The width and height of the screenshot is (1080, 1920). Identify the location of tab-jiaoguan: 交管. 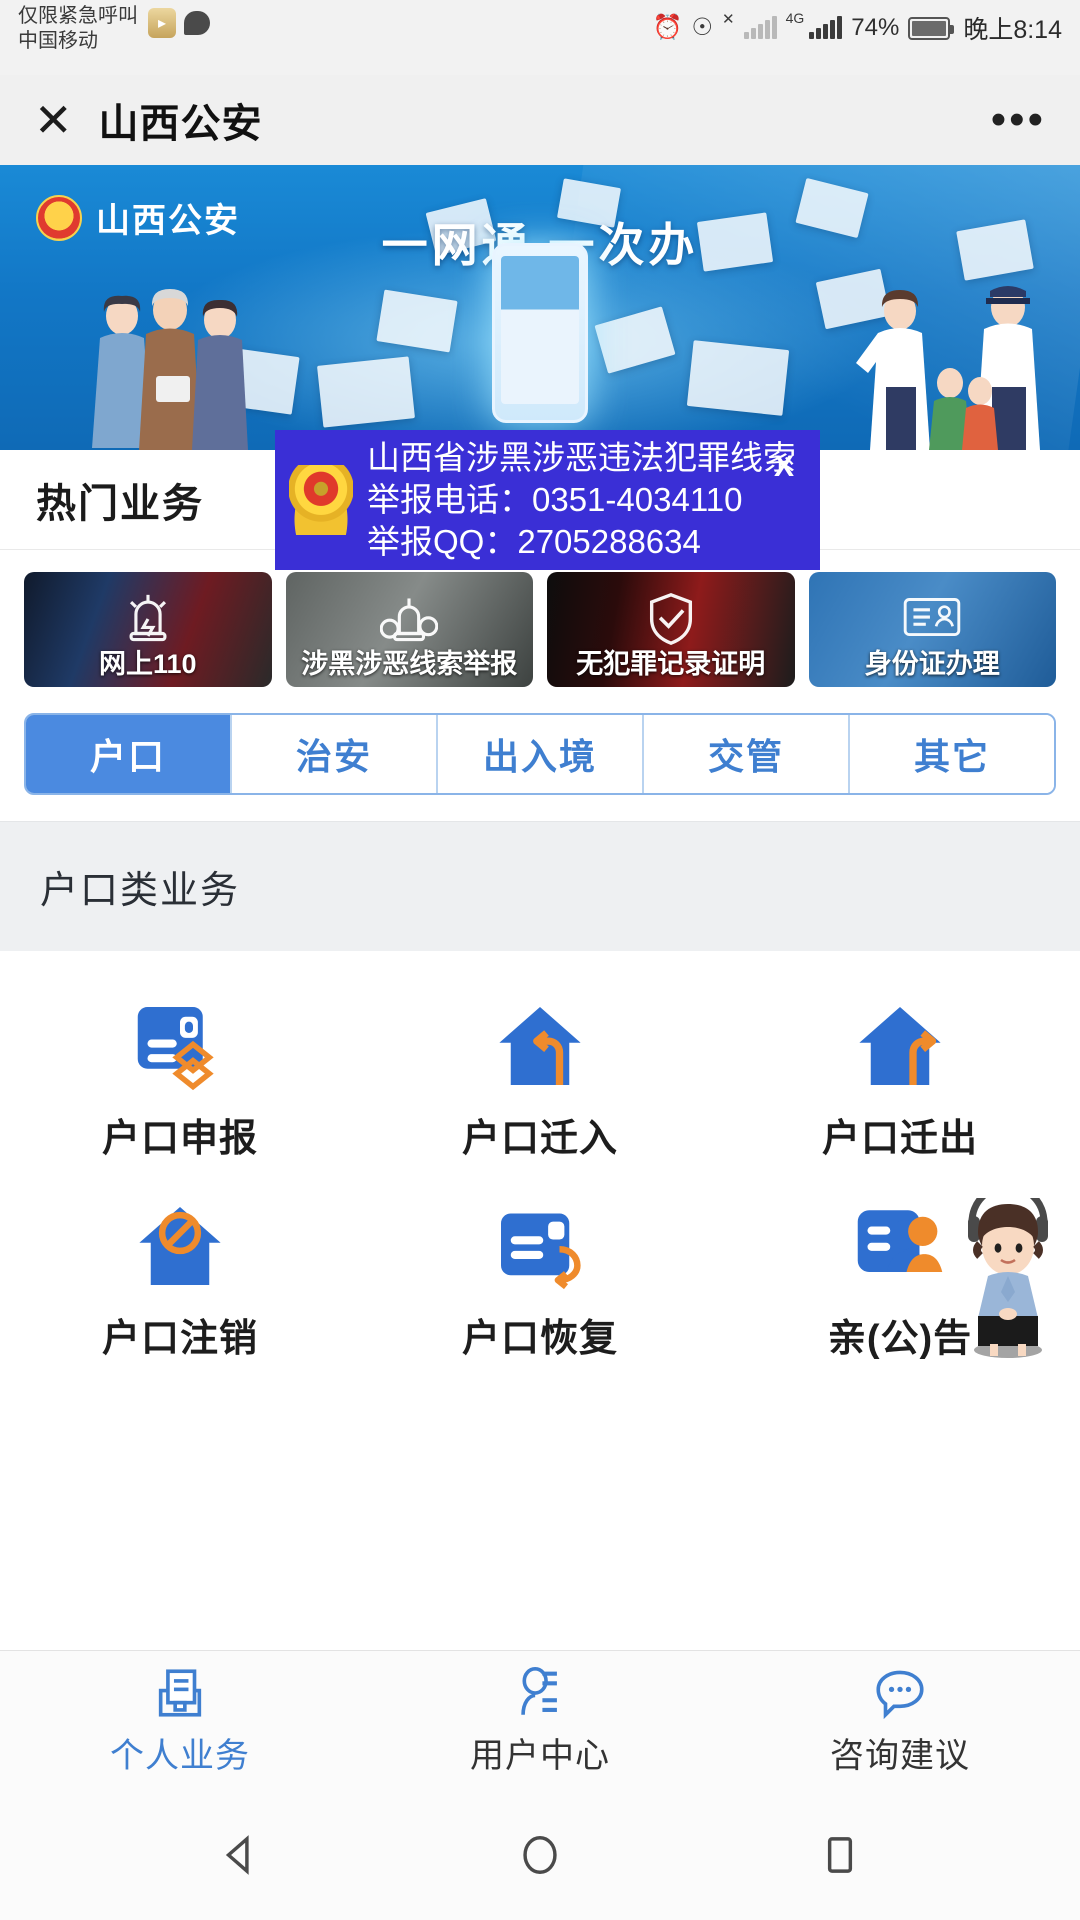
(747, 754).